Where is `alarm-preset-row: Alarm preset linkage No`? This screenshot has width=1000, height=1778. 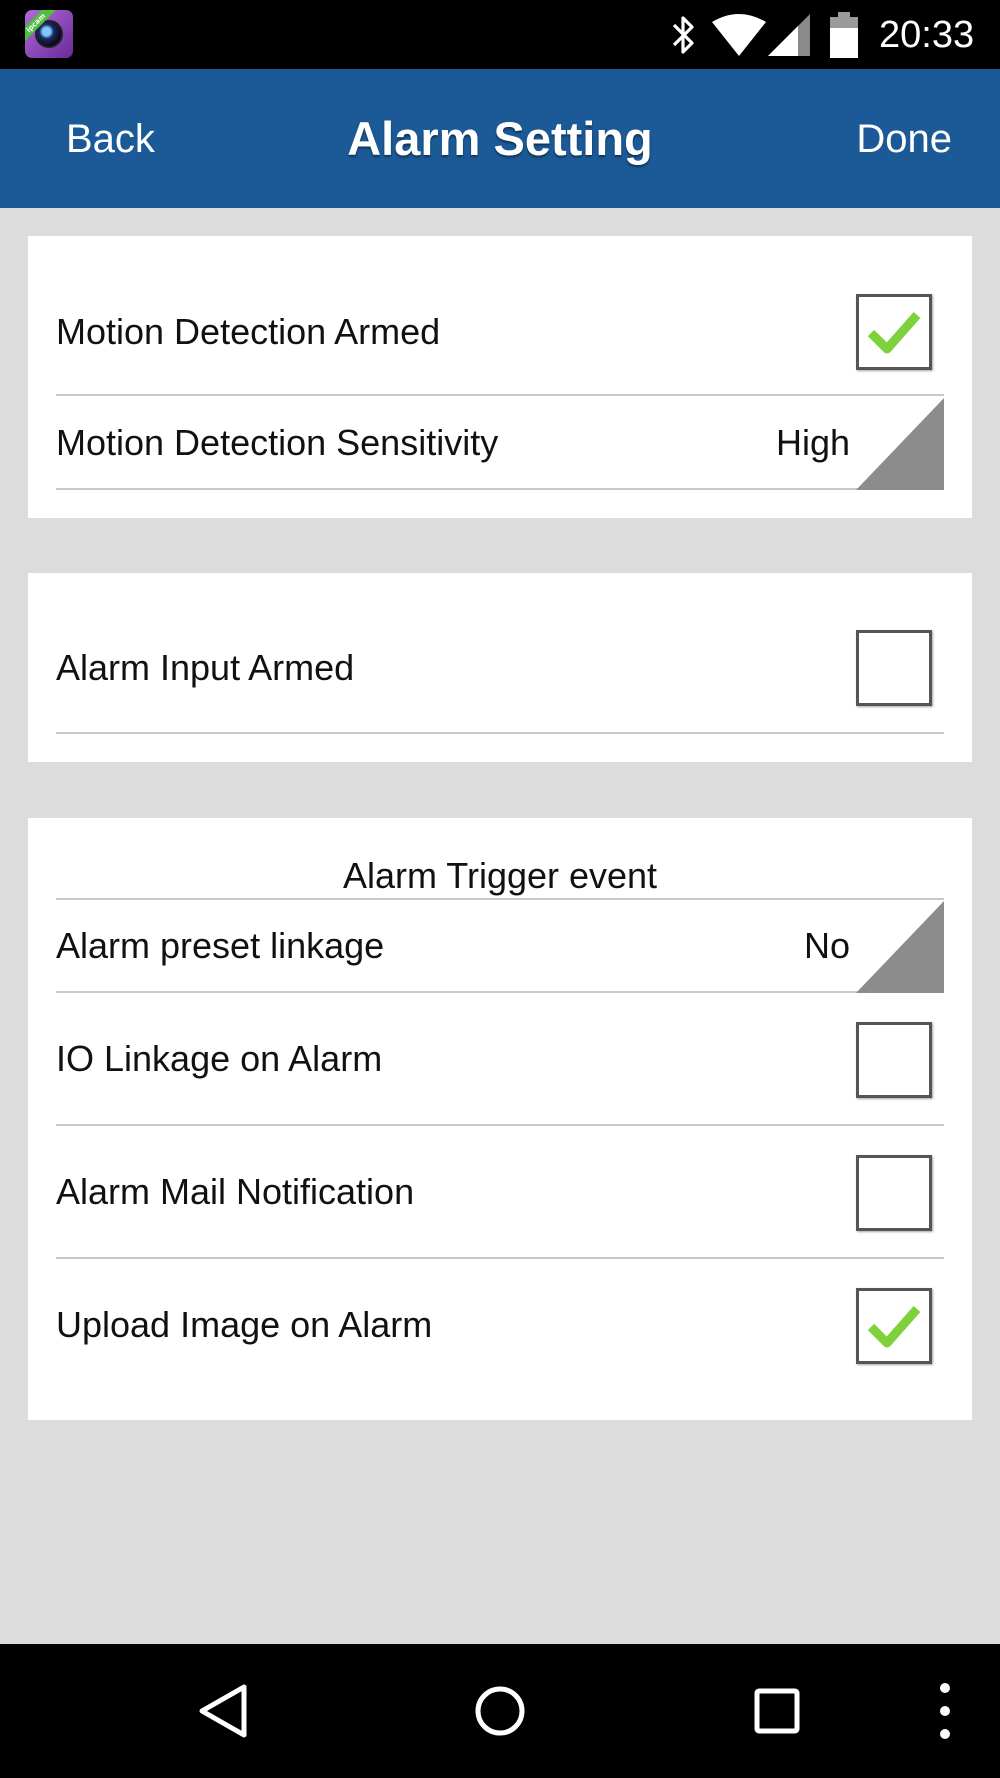 alarm-preset-row: Alarm preset linkage No is located at coordinates (500, 946).